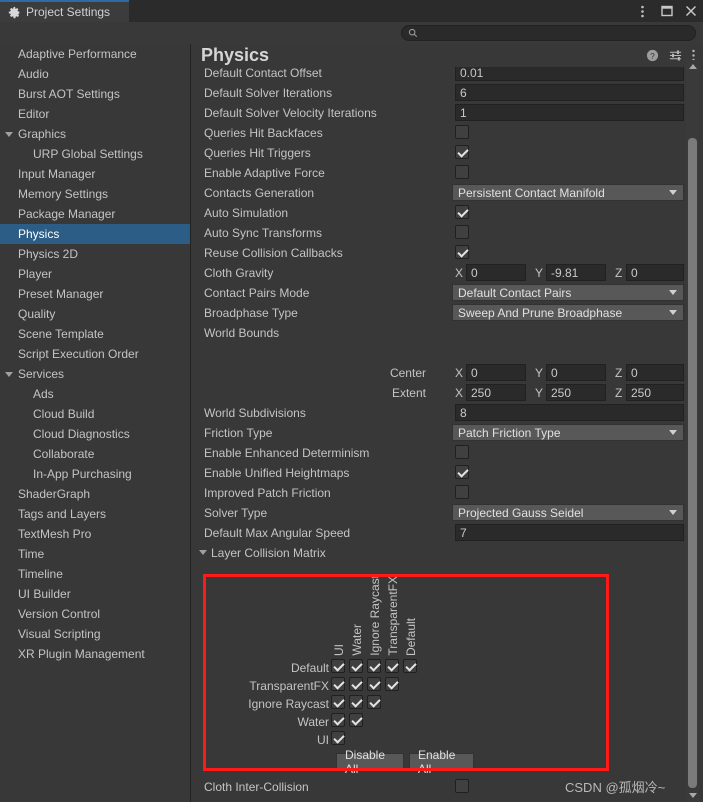 The image size is (703, 802). What do you see at coordinates (441, 762) in the screenshot?
I see `enable-all-button: Enable All` at bounding box center [441, 762].